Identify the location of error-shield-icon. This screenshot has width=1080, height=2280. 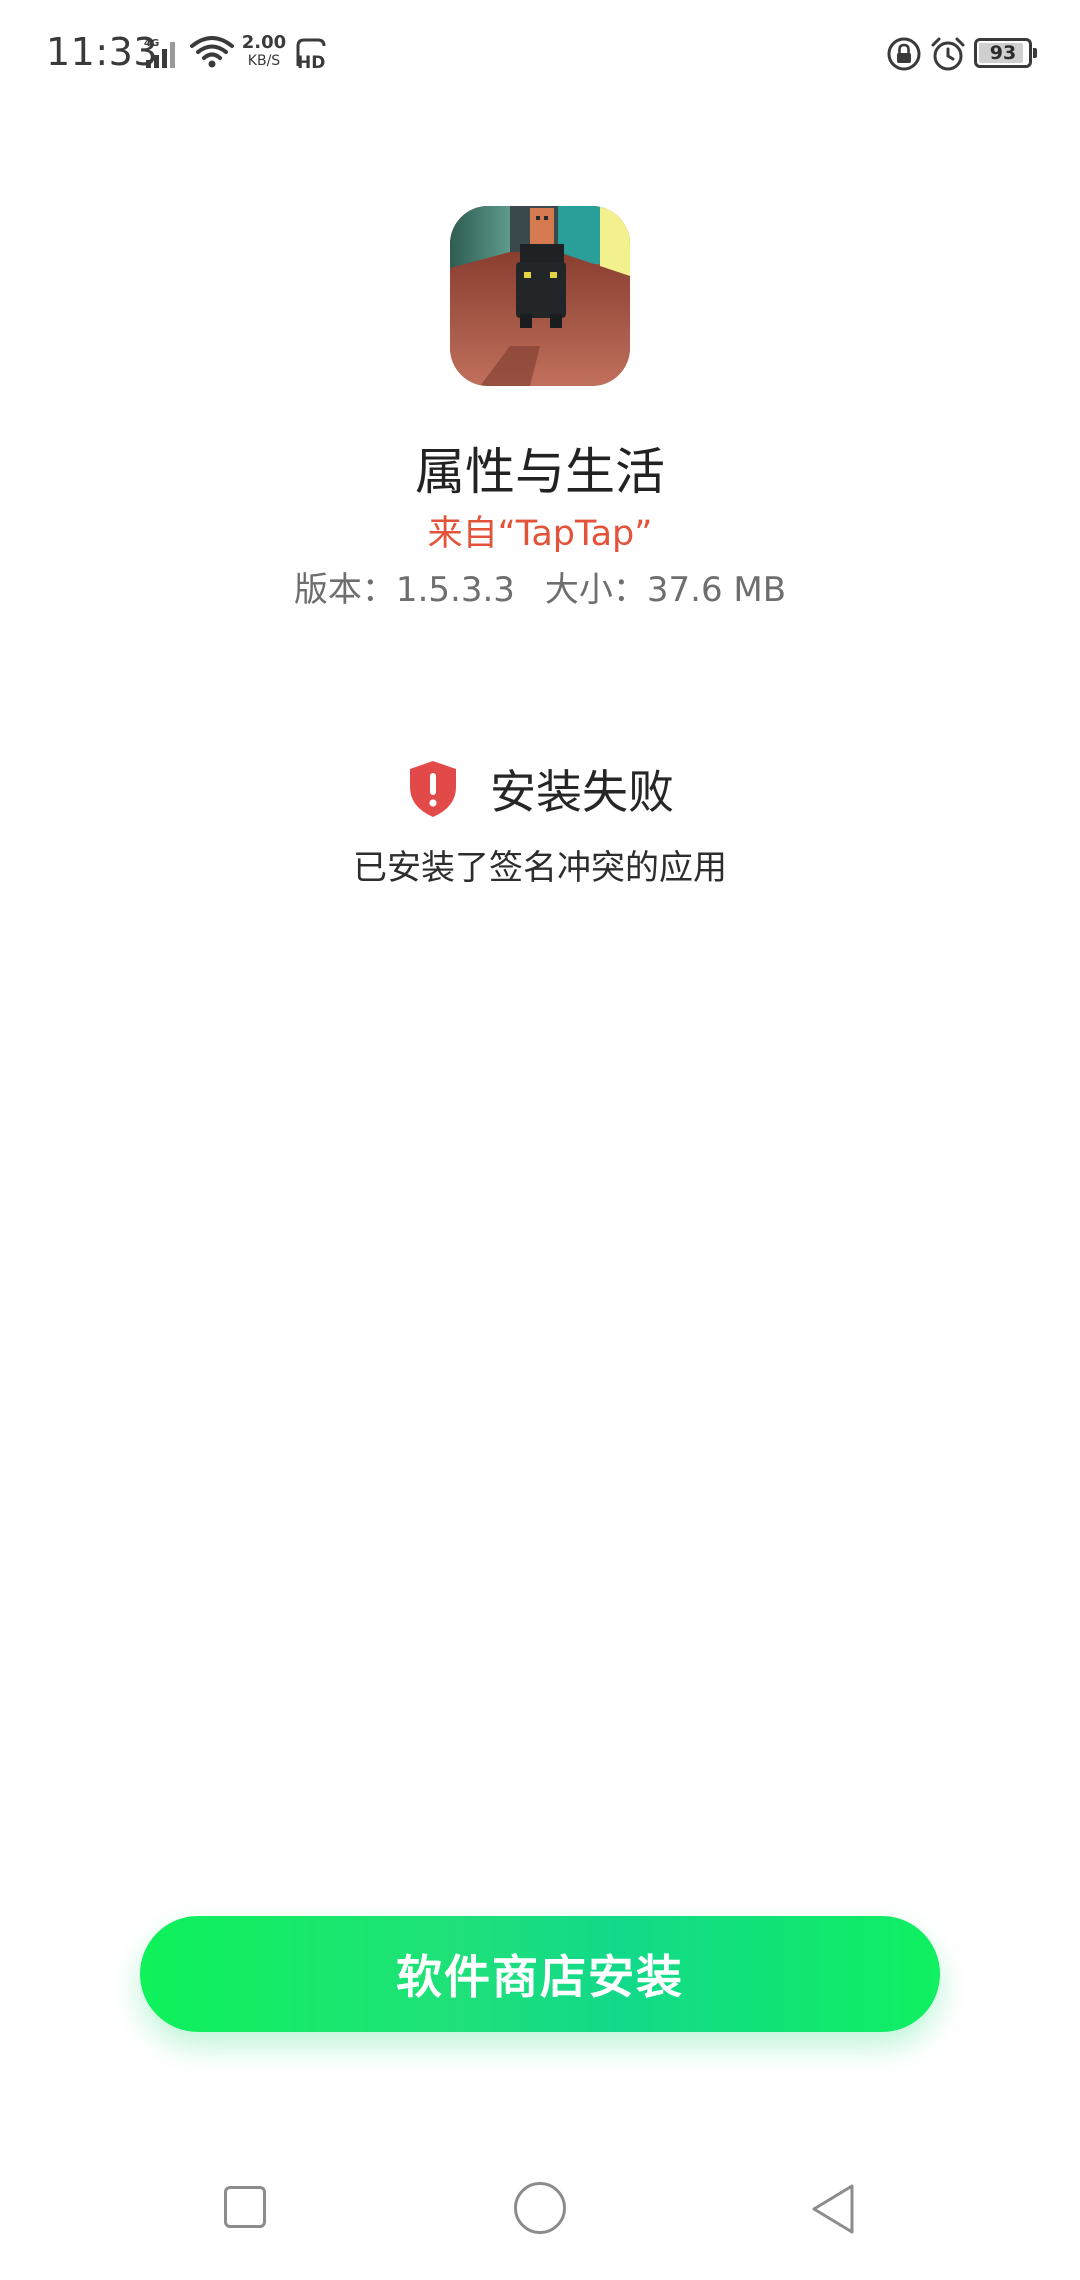
(433, 789).